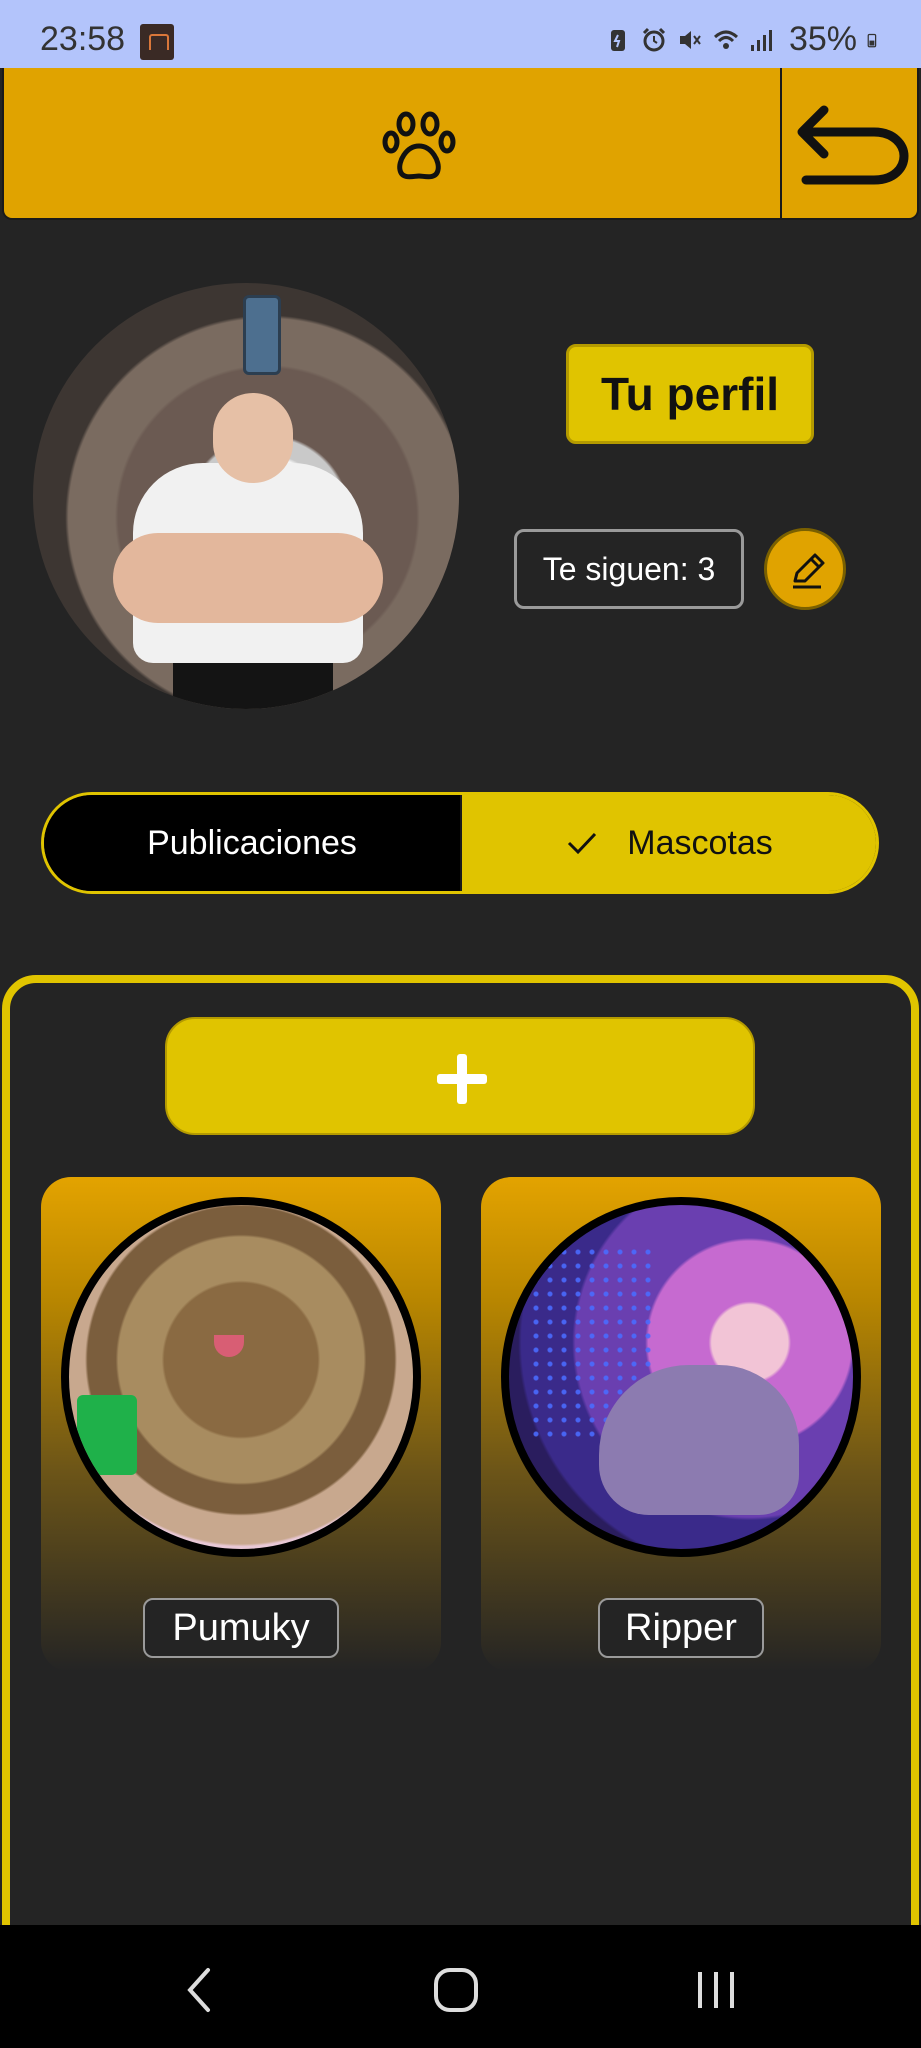 The width and height of the screenshot is (921, 2048). What do you see at coordinates (456, 1990) in the screenshot?
I see `home-icon` at bounding box center [456, 1990].